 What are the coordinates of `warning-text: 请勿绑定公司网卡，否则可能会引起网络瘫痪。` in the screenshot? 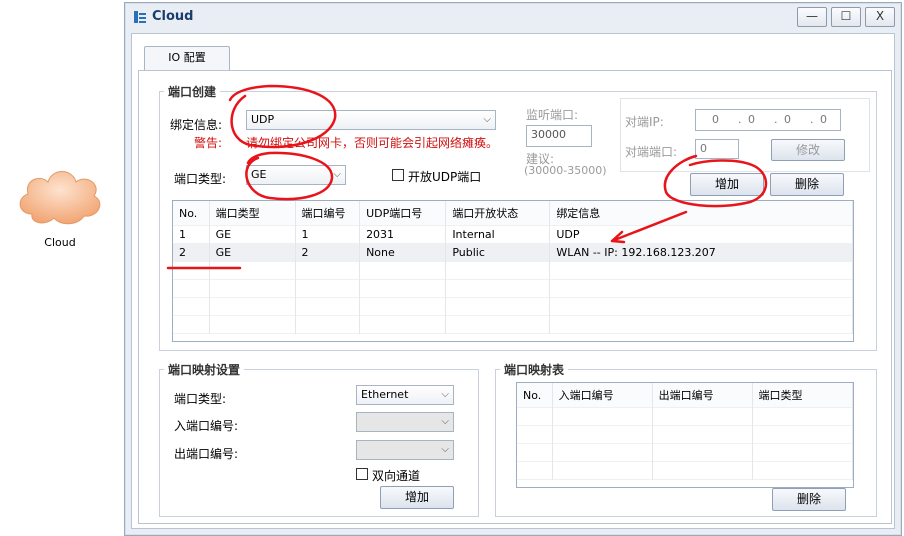 It's located at (372, 143).